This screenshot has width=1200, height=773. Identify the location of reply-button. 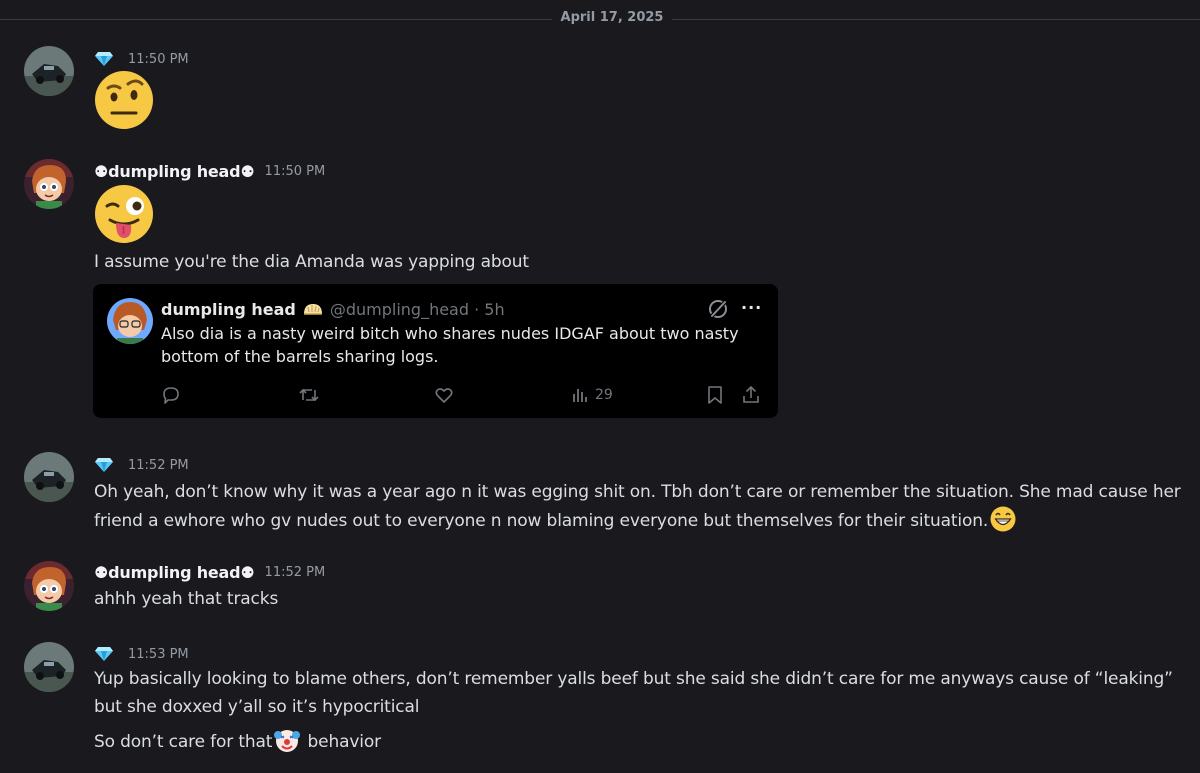
(171, 395).